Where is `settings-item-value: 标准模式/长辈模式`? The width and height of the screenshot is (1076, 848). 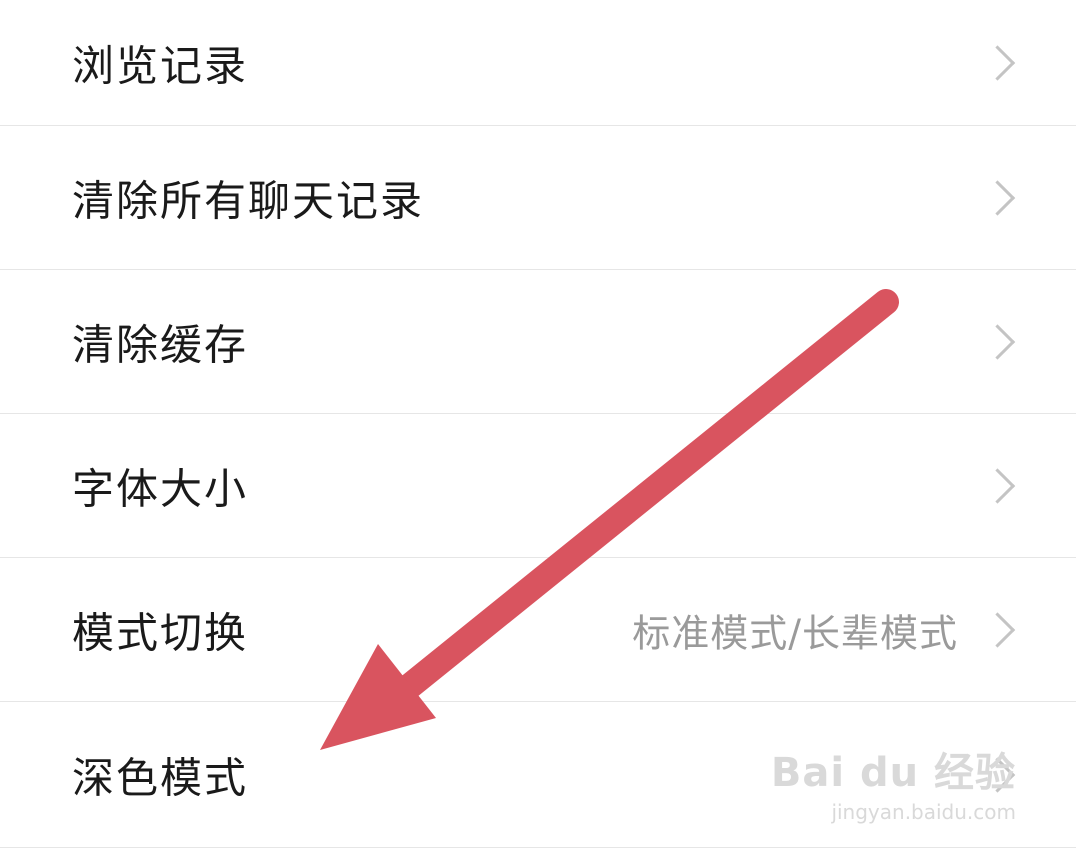 settings-item-value: 标准模式/长辈模式 is located at coordinates (795, 633).